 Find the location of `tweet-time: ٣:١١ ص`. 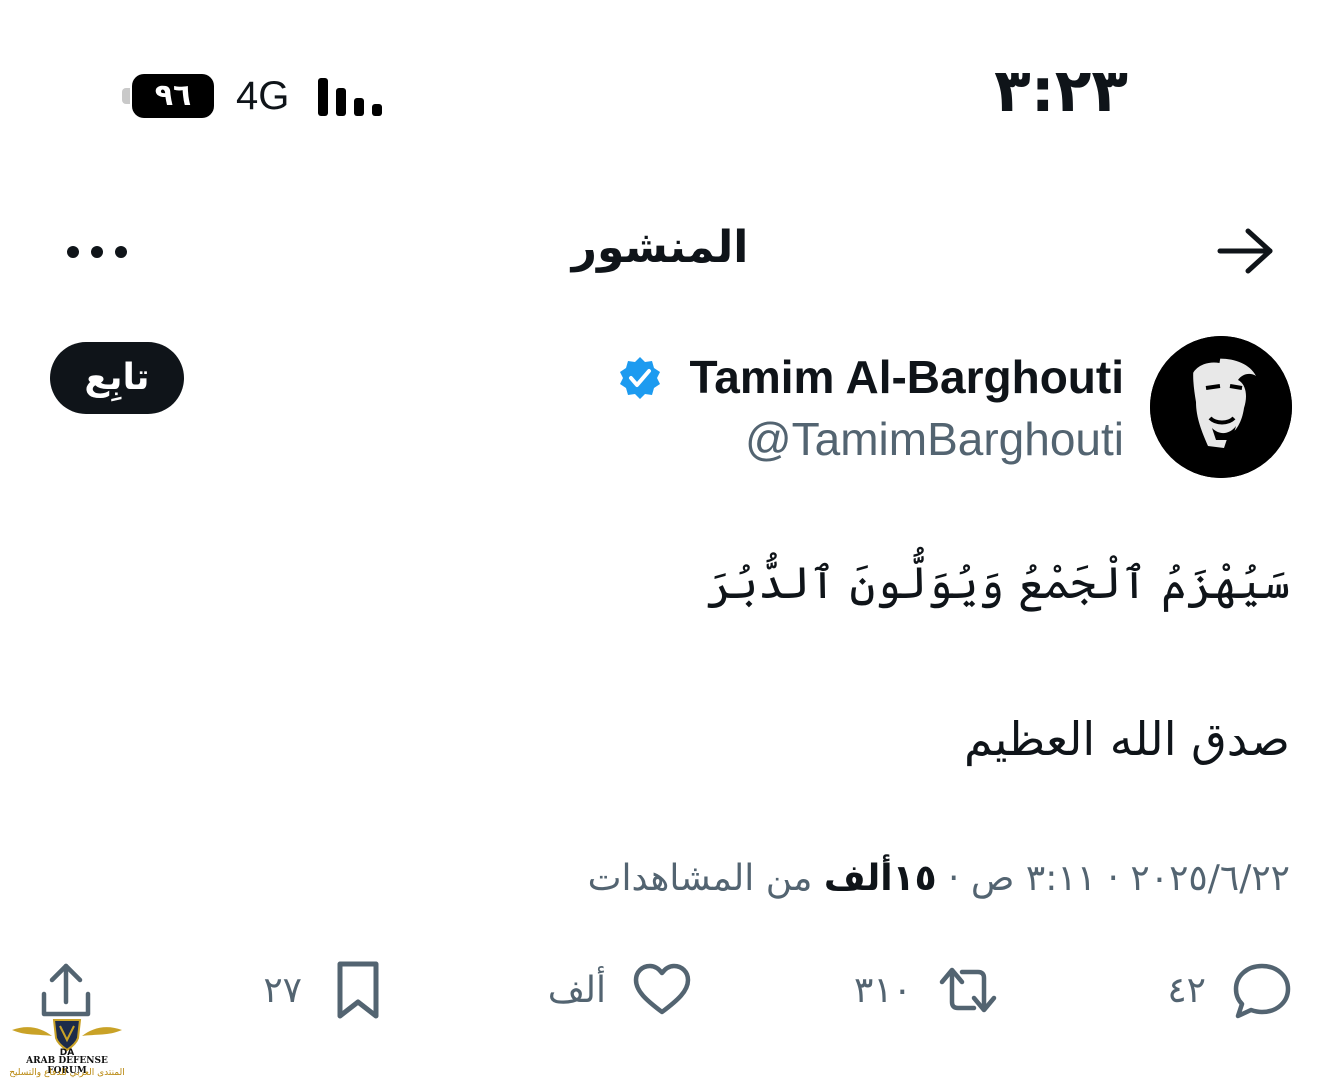

tweet-time: ٣:١١ ص is located at coordinates (1033, 878).